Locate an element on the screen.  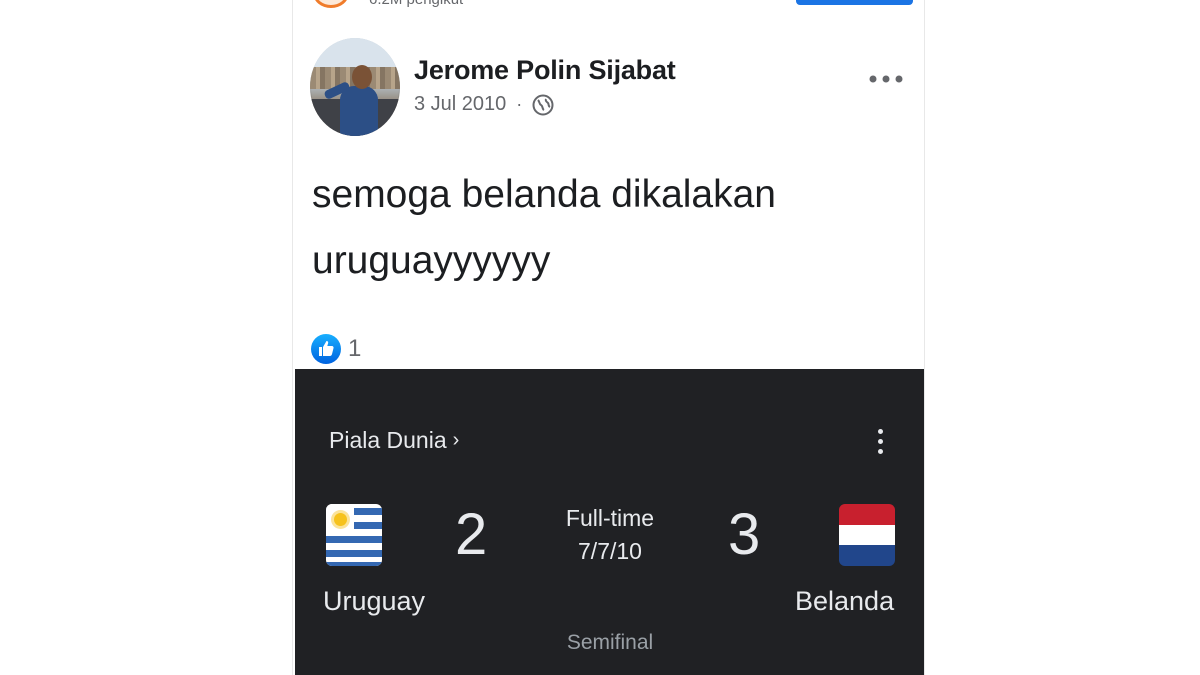
match-stage: Semifinal is located at coordinates (610, 642).